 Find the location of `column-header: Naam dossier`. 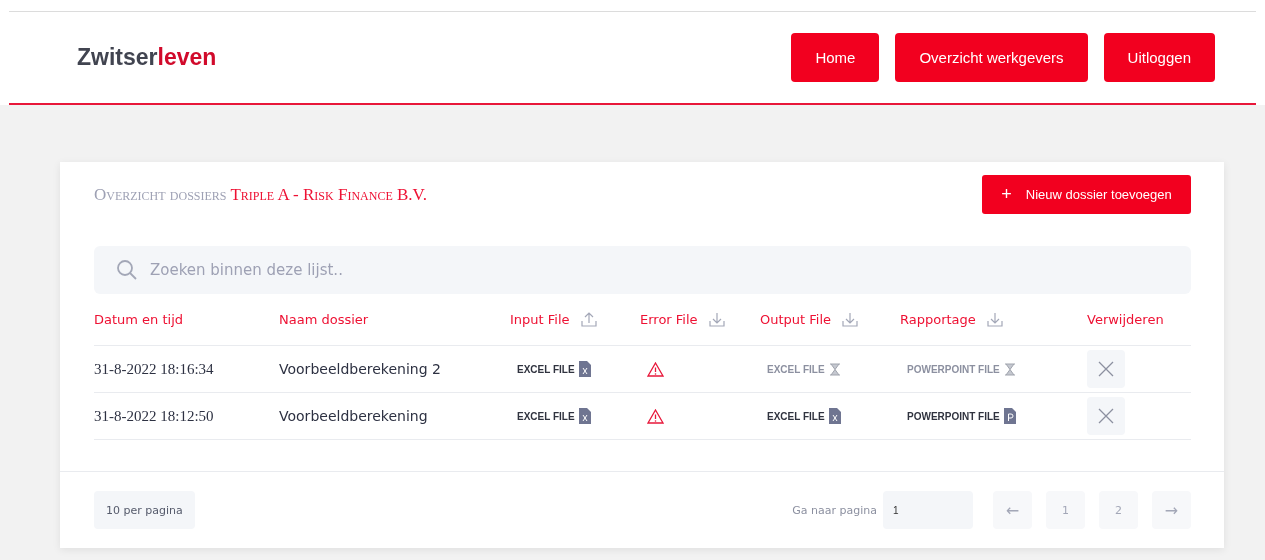

column-header: Naam dossier is located at coordinates (324, 319).